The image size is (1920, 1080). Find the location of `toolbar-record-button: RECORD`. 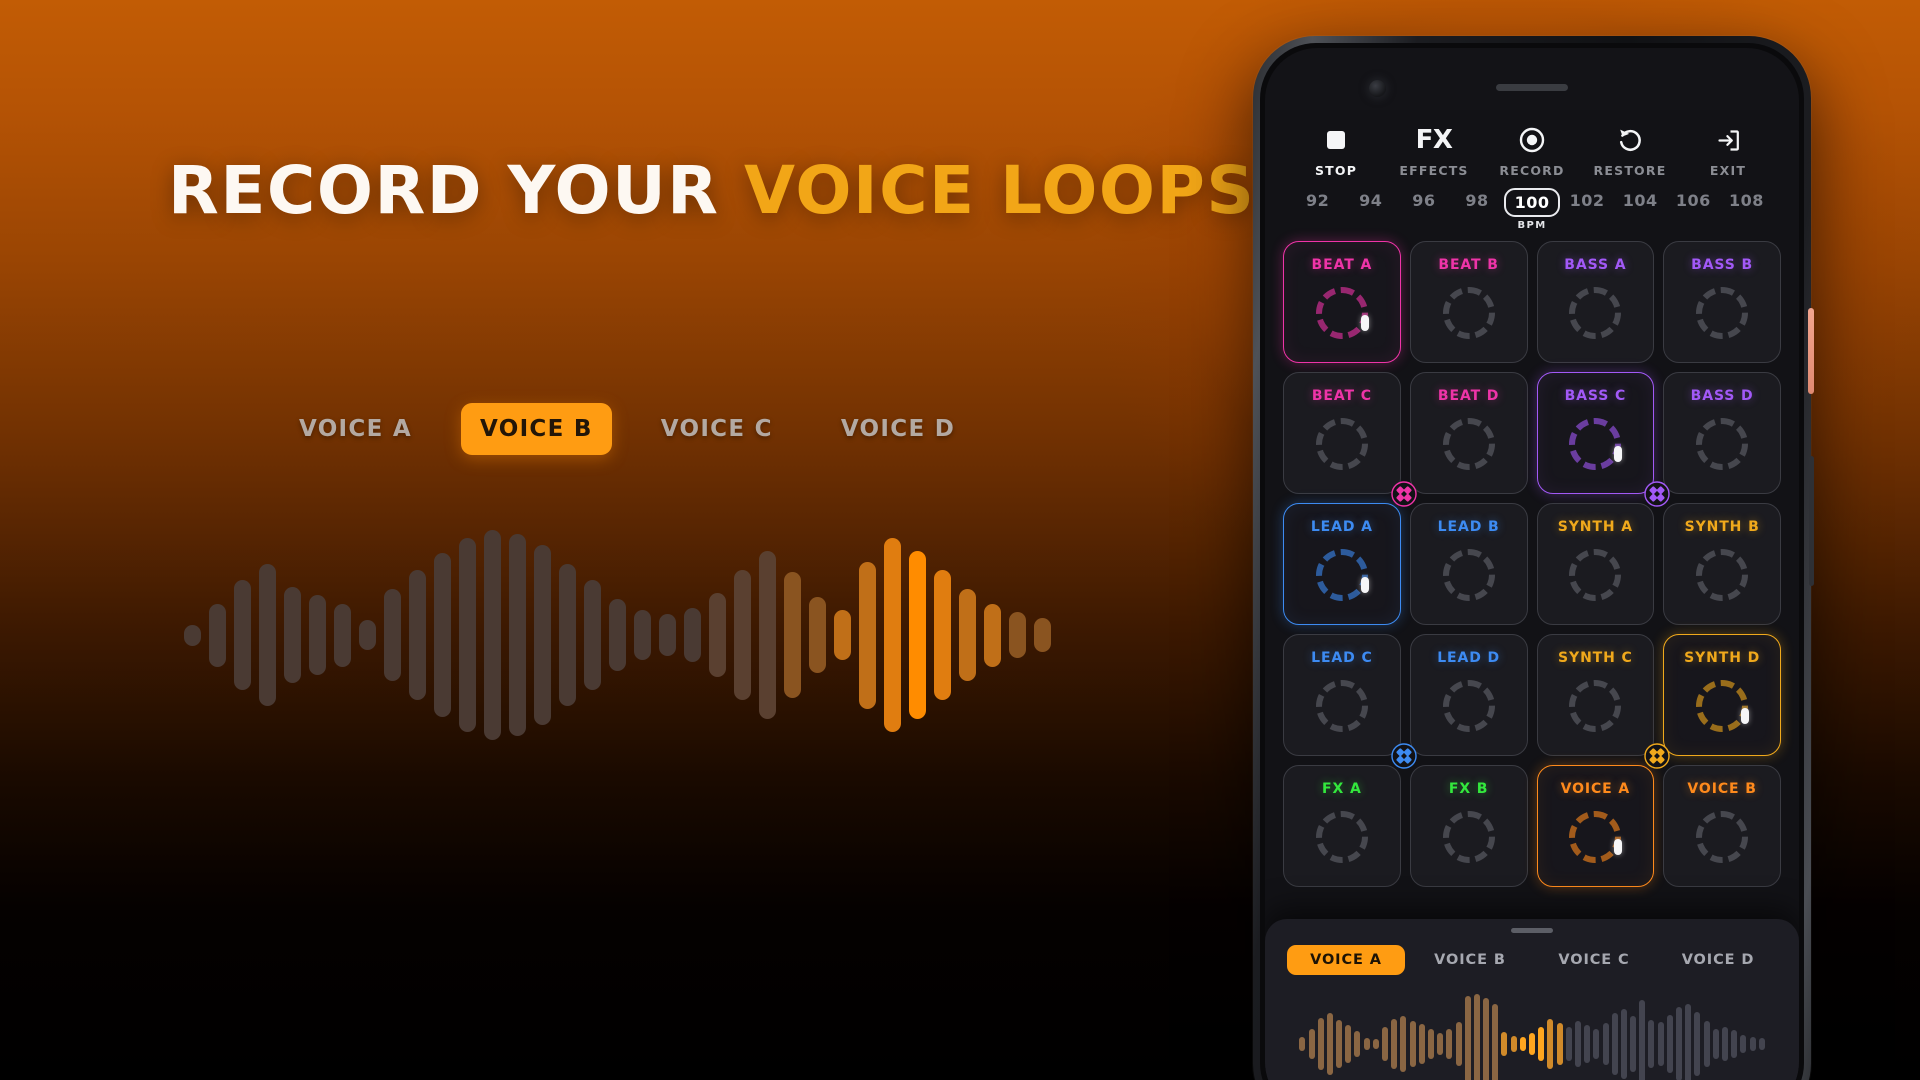

toolbar-record-button: RECORD is located at coordinates (1532, 151).